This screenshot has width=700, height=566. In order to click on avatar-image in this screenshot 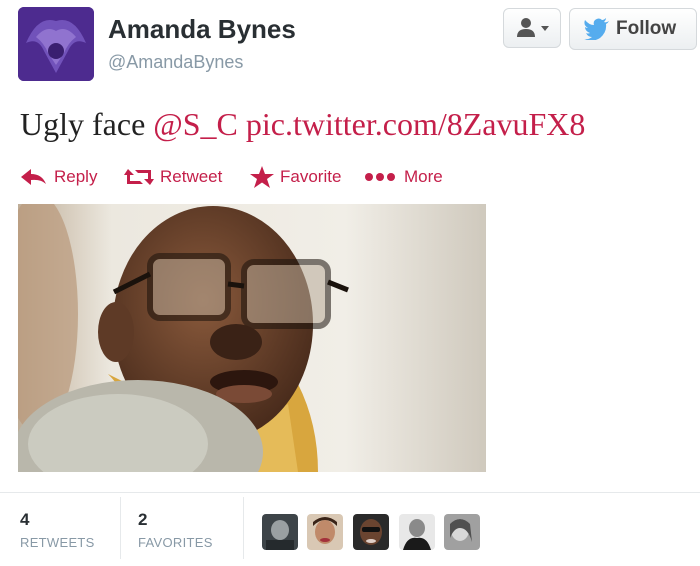, I will do `click(56, 44)`.